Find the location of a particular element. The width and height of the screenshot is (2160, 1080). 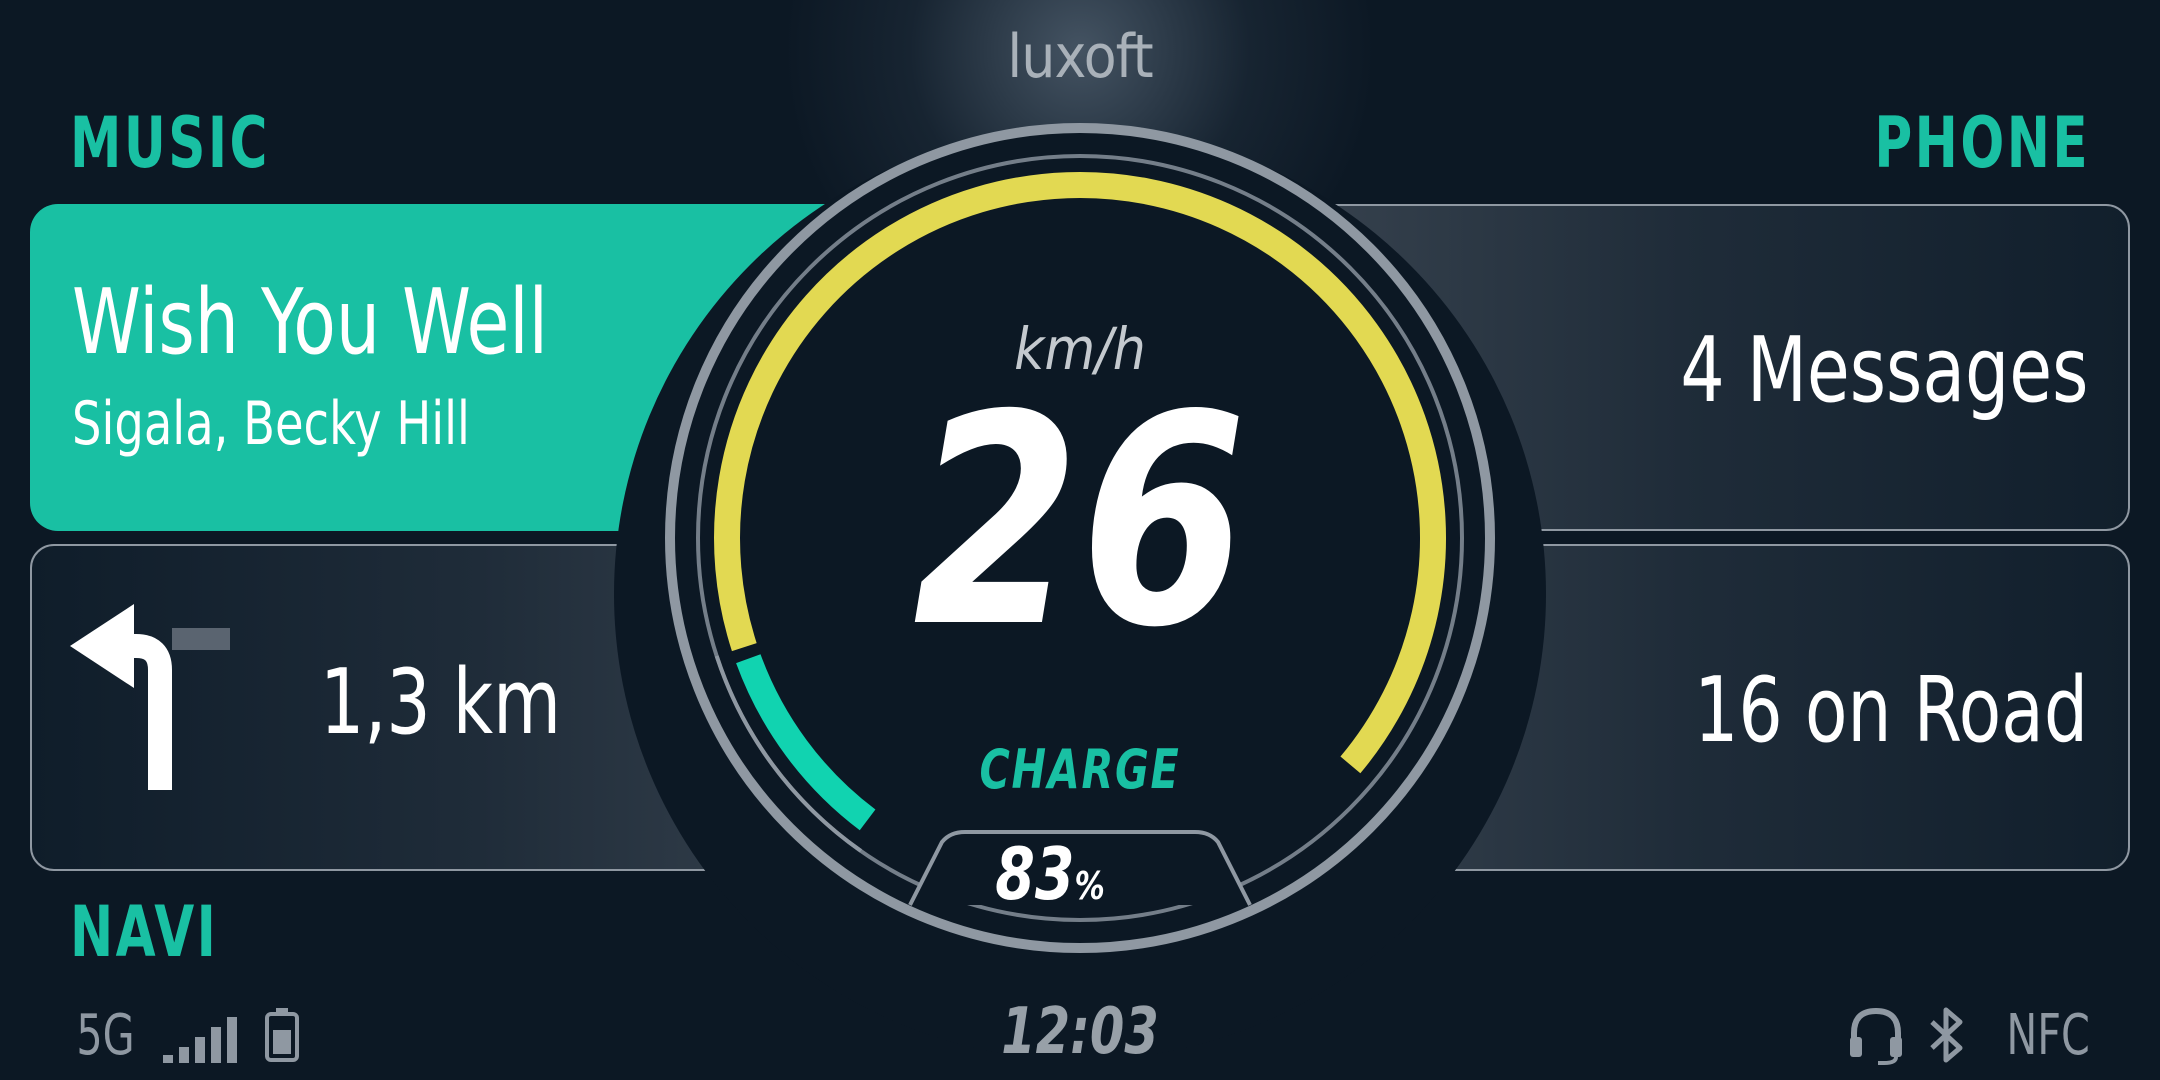

charge-unit: % is located at coordinates (1089, 886).